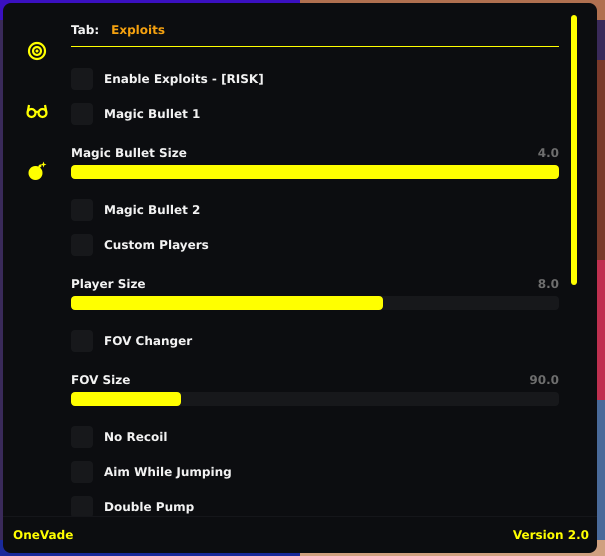 This screenshot has height=556, width=605. Describe the element at coordinates (156, 245) in the screenshot. I see `option-label: Custom Players` at that location.